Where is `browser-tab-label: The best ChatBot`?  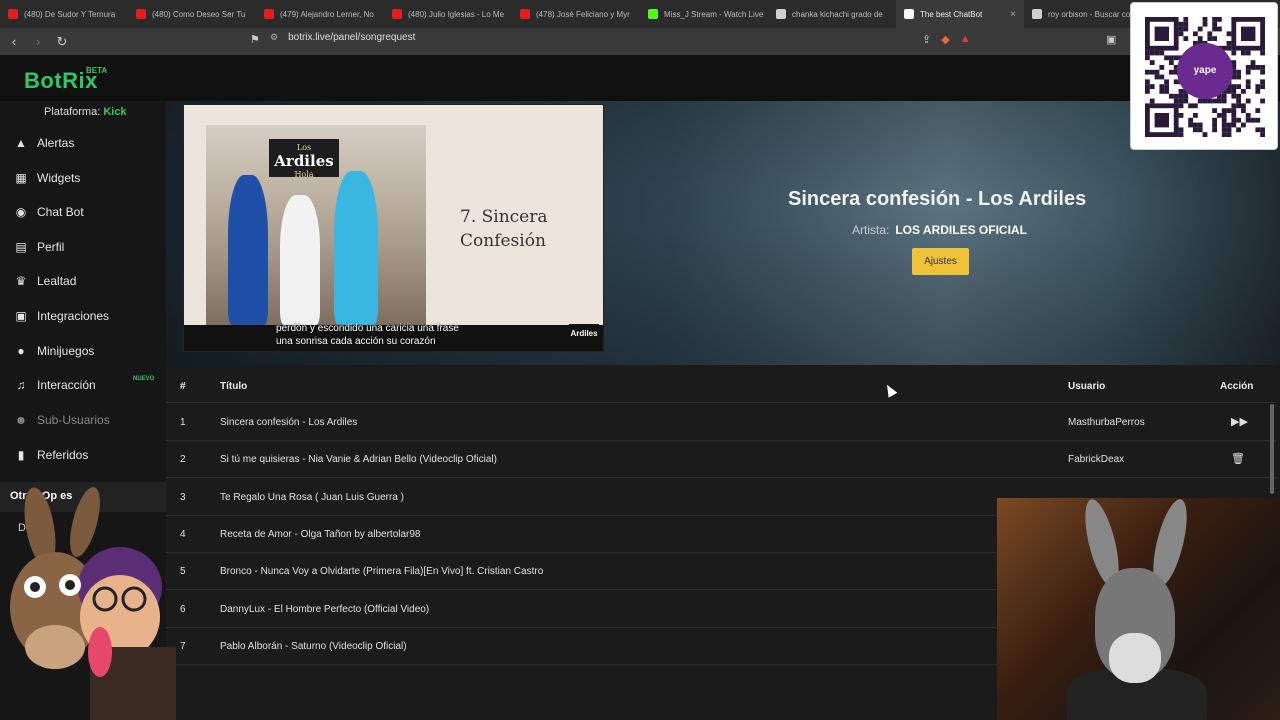
browser-tab-label: The best ChatBot is located at coordinates (951, 14).